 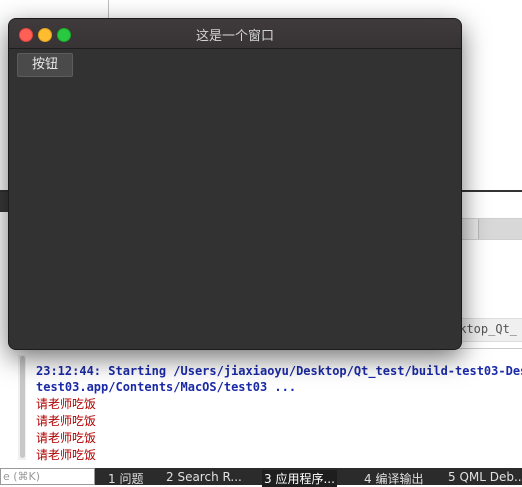 I want to click on output-scroll-thumb, so click(x=22, y=407).